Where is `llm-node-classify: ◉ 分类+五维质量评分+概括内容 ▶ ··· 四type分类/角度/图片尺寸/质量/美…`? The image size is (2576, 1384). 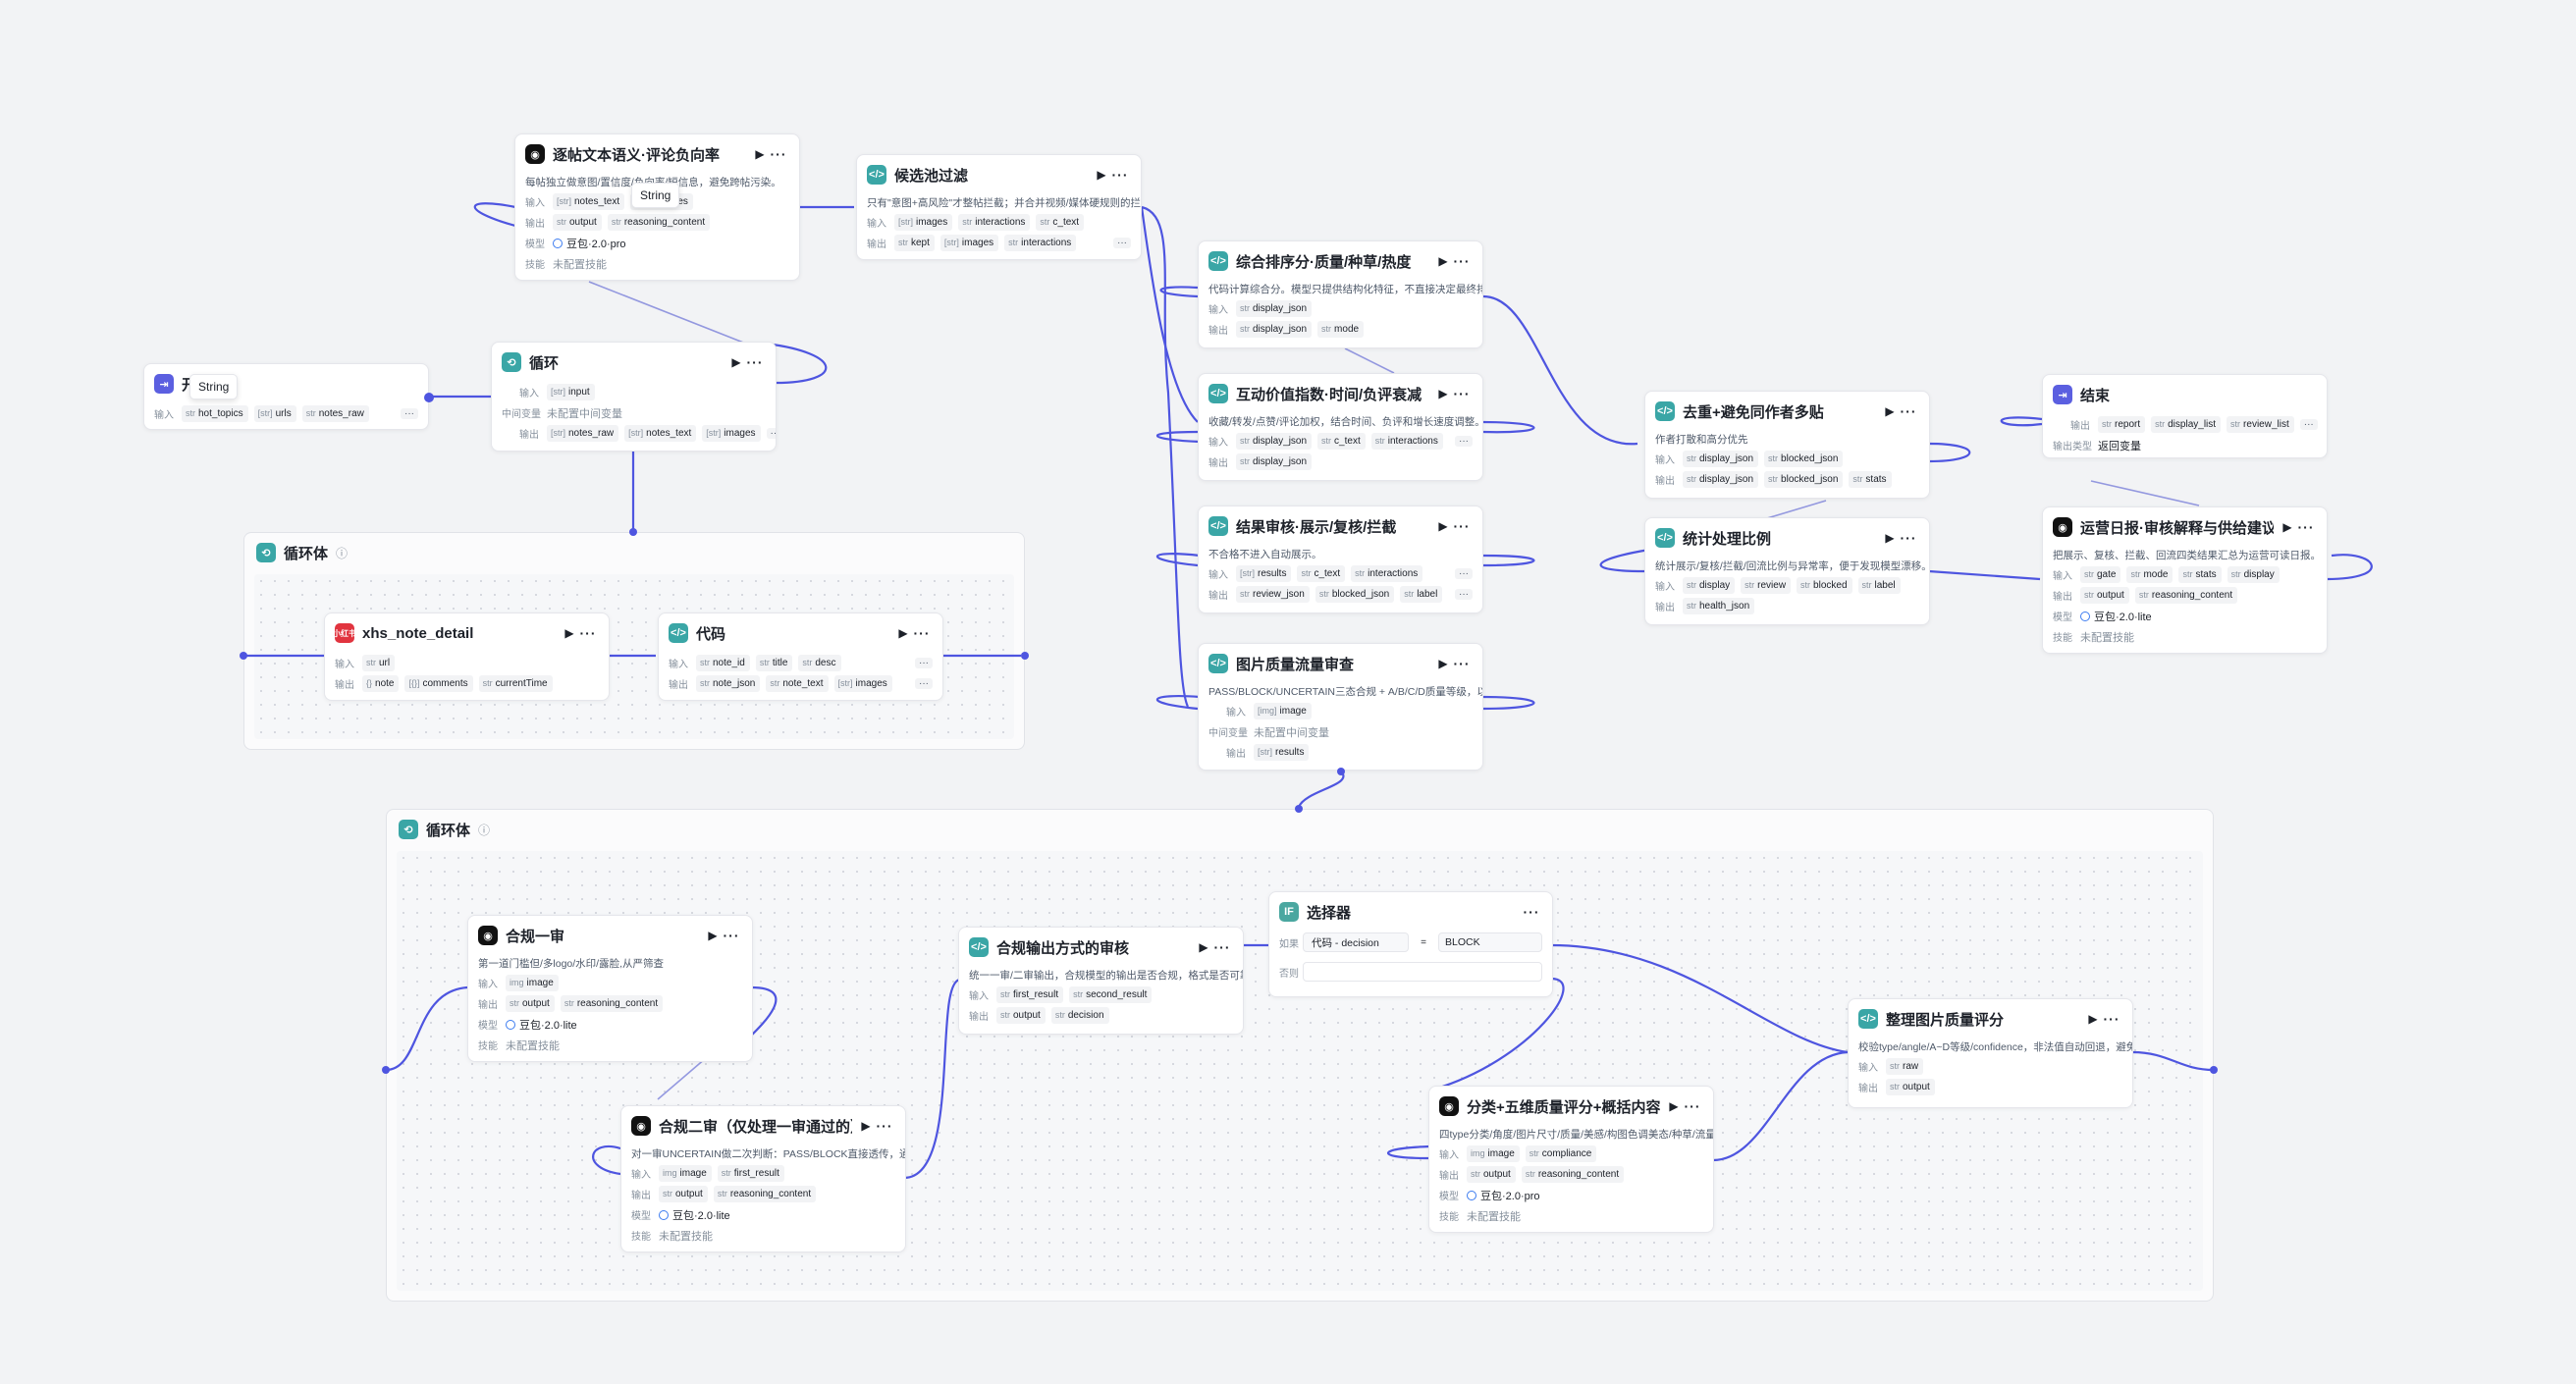 llm-node-classify: ◉ 分类+五维质量评分+概括内容 ▶ ··· 四type分类/角度/图片尺寸/质量/美… is located at coordinates (1571, 1159).